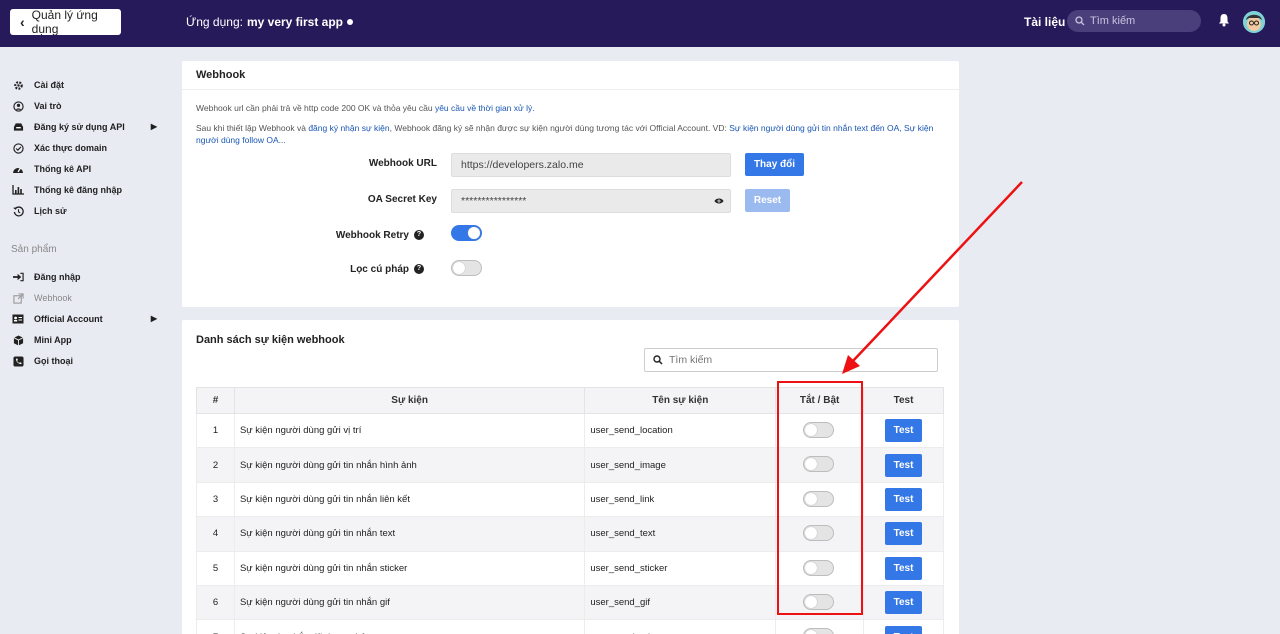  Describe the element at coordinates (84, 277) in the screenshot. I see `sidebar-item-login: Đăng nhập` at that location.